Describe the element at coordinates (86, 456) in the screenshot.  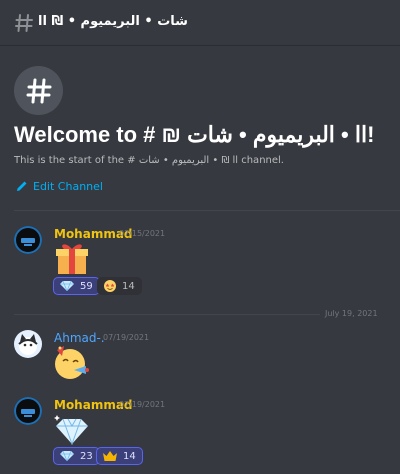
I see `reaction-count: 23` at that location.